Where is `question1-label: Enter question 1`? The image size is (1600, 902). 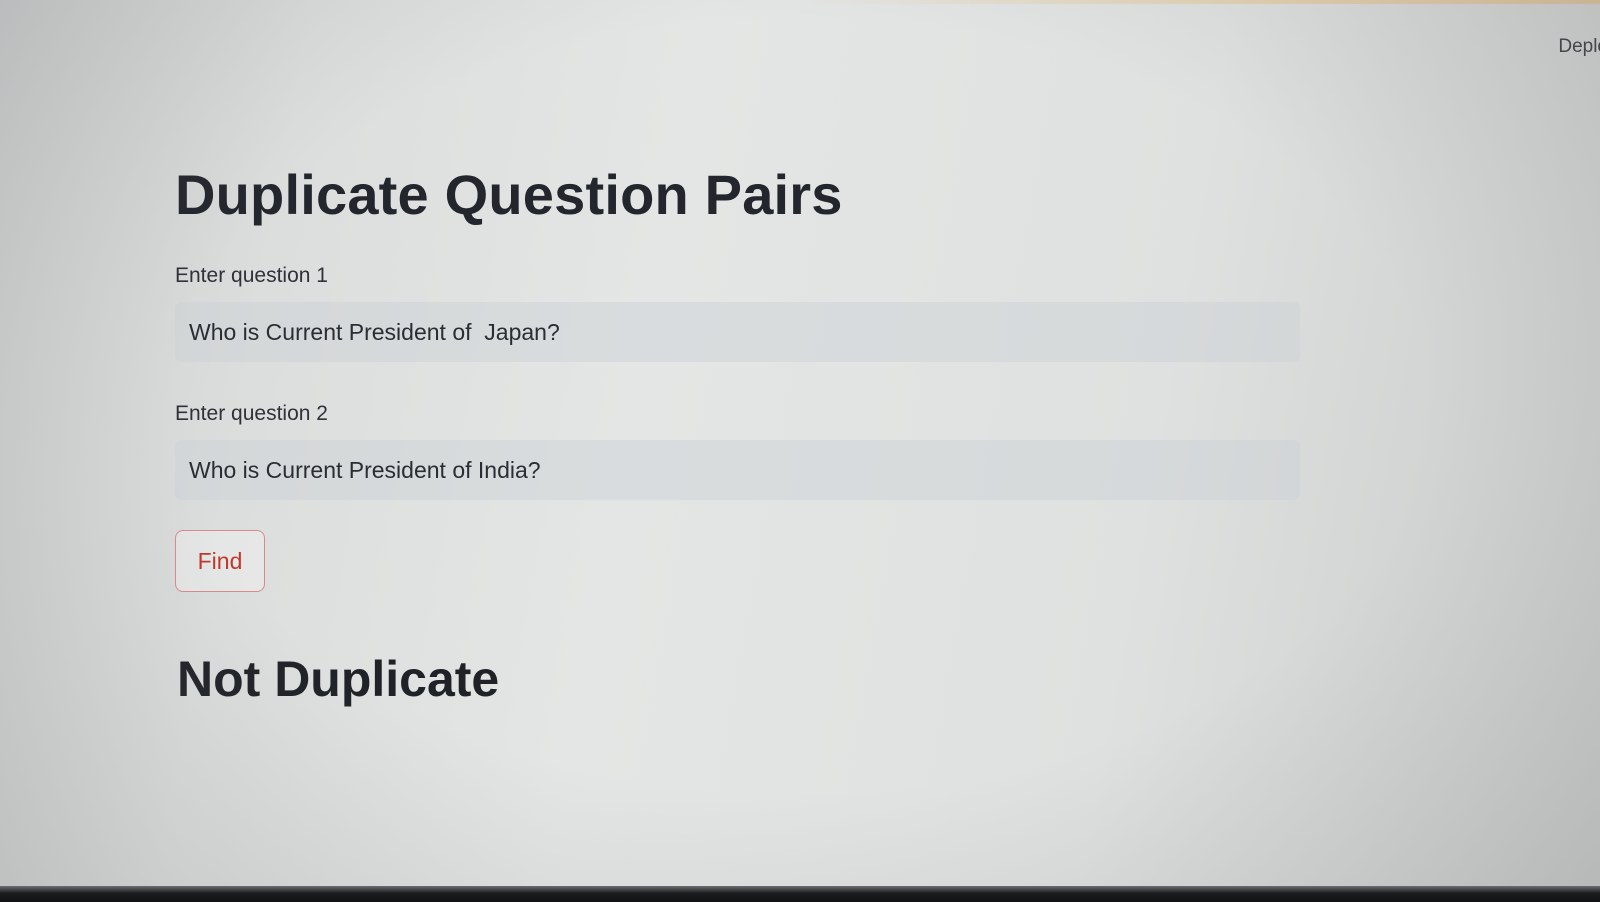
question1-label: Enter question 1 is located at coordinates (251, 275).